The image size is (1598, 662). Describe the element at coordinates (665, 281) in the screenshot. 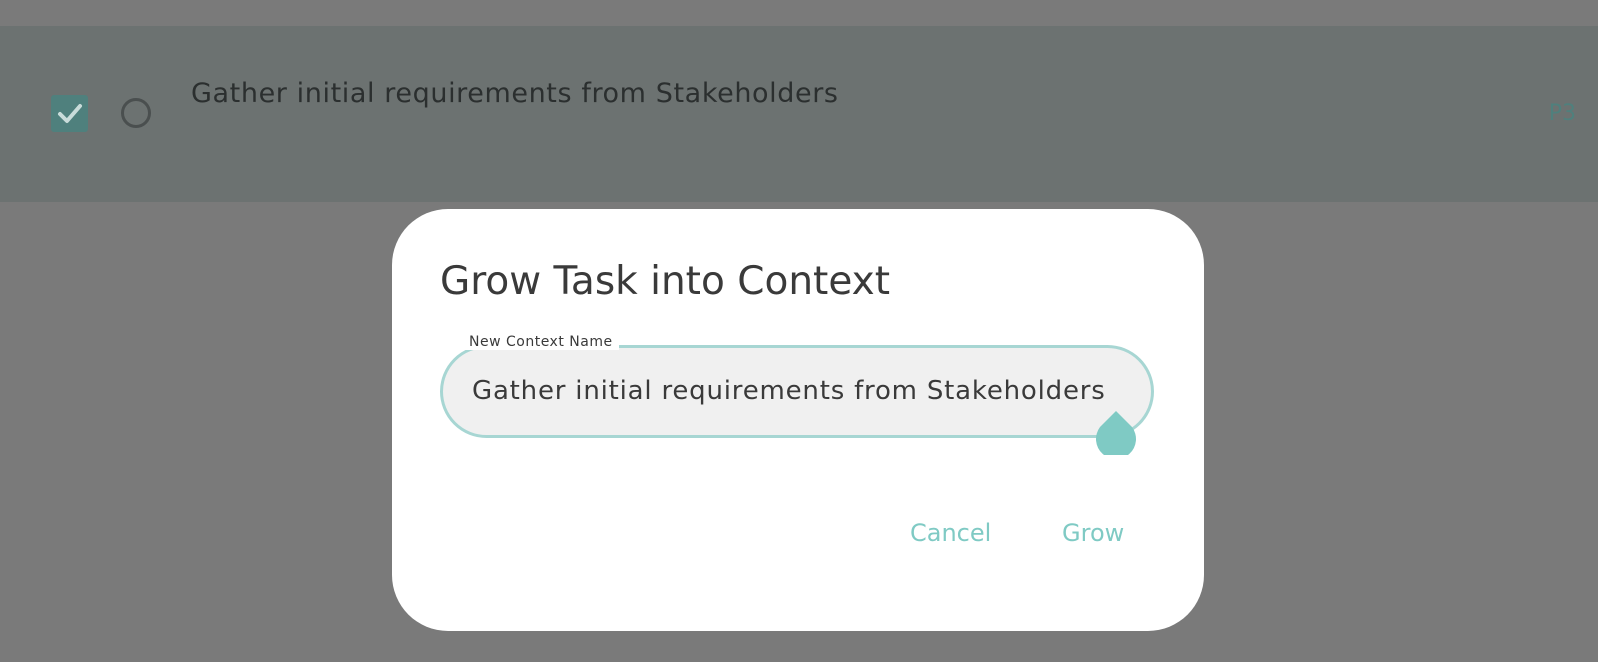

I see `dialog-title: Grow Task into Context` at that location.